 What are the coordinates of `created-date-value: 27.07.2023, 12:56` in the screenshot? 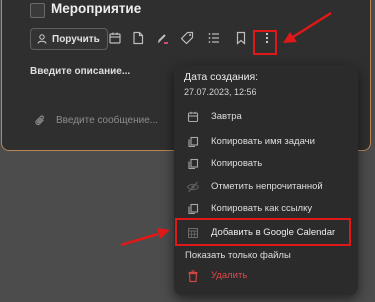 It's located at (220, 92).